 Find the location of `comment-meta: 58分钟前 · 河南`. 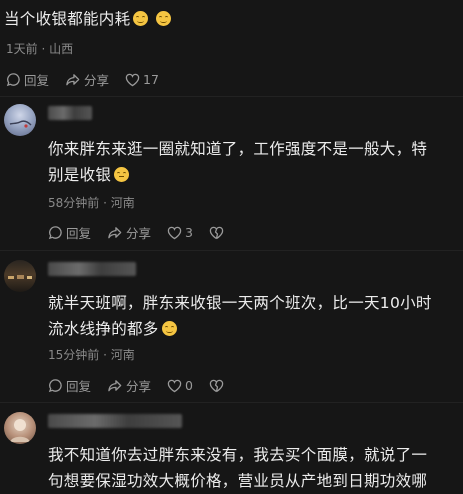

comment-meta: 58分钟前 · 河南 is located at coordinates (91, 203).